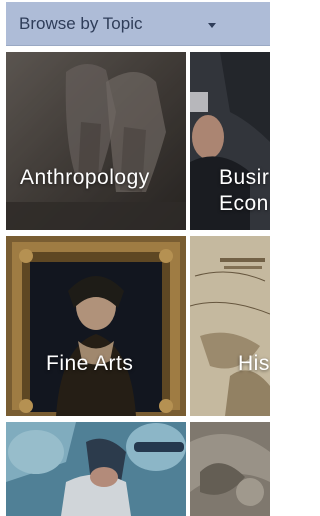 The image size is (320, 516). What do you see at coordinates (212, 25) in the screenshot?
I see `caret-down-icon` at bounding box center [212, 25].